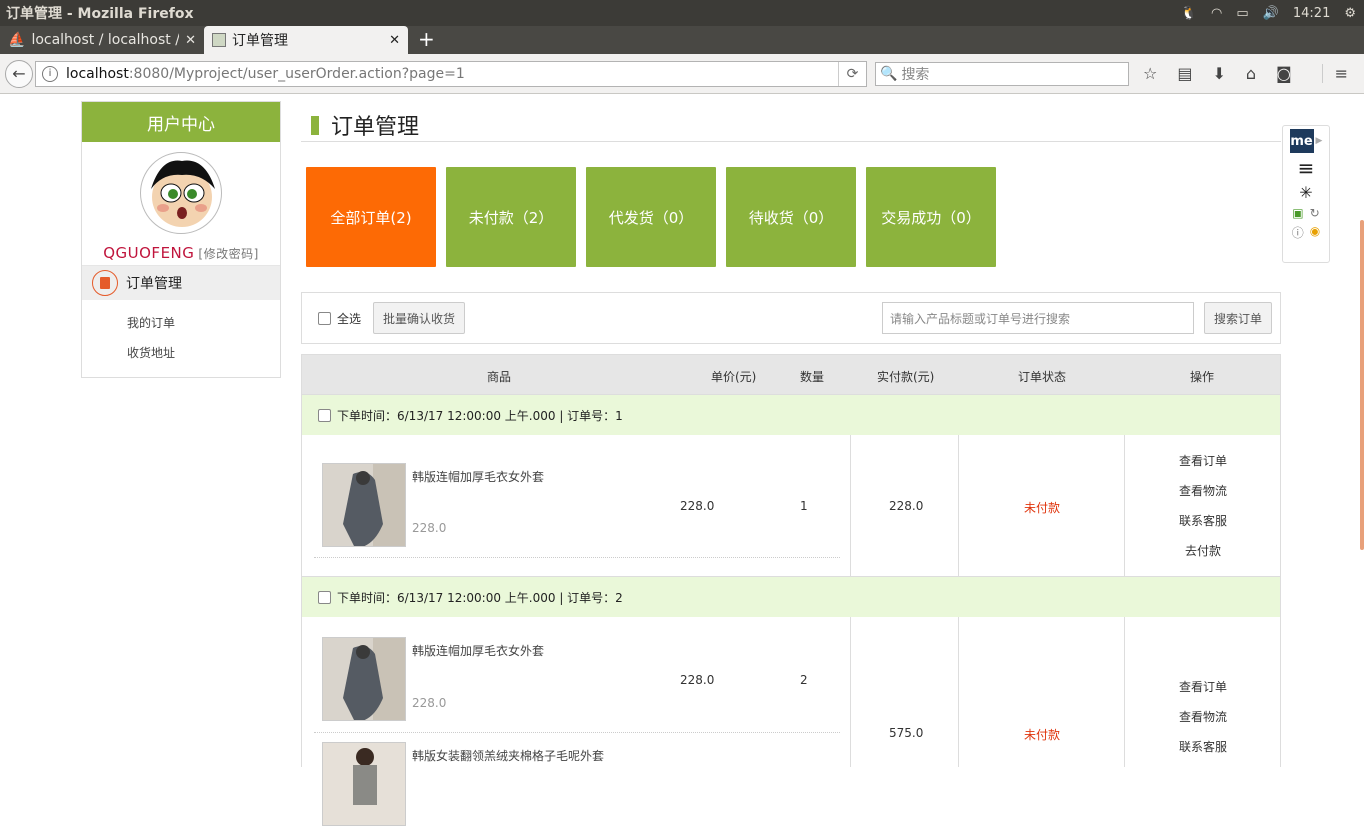  I want to click on volume-icon: 🔊, so click(1271, 13).